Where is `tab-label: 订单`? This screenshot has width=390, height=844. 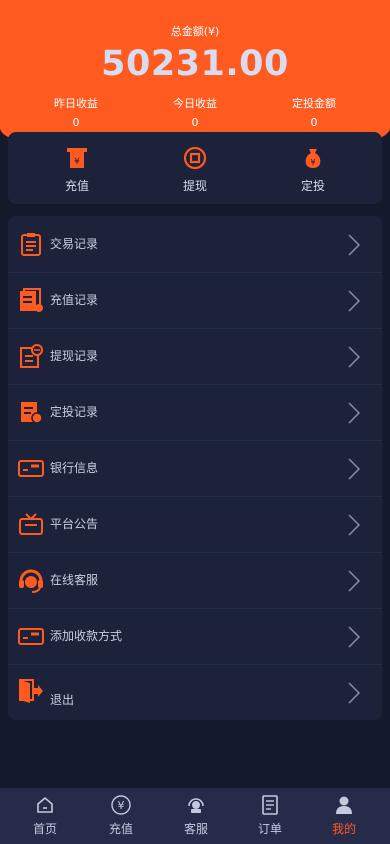 tab-label: 订单 is located at coordinates (269, 829).